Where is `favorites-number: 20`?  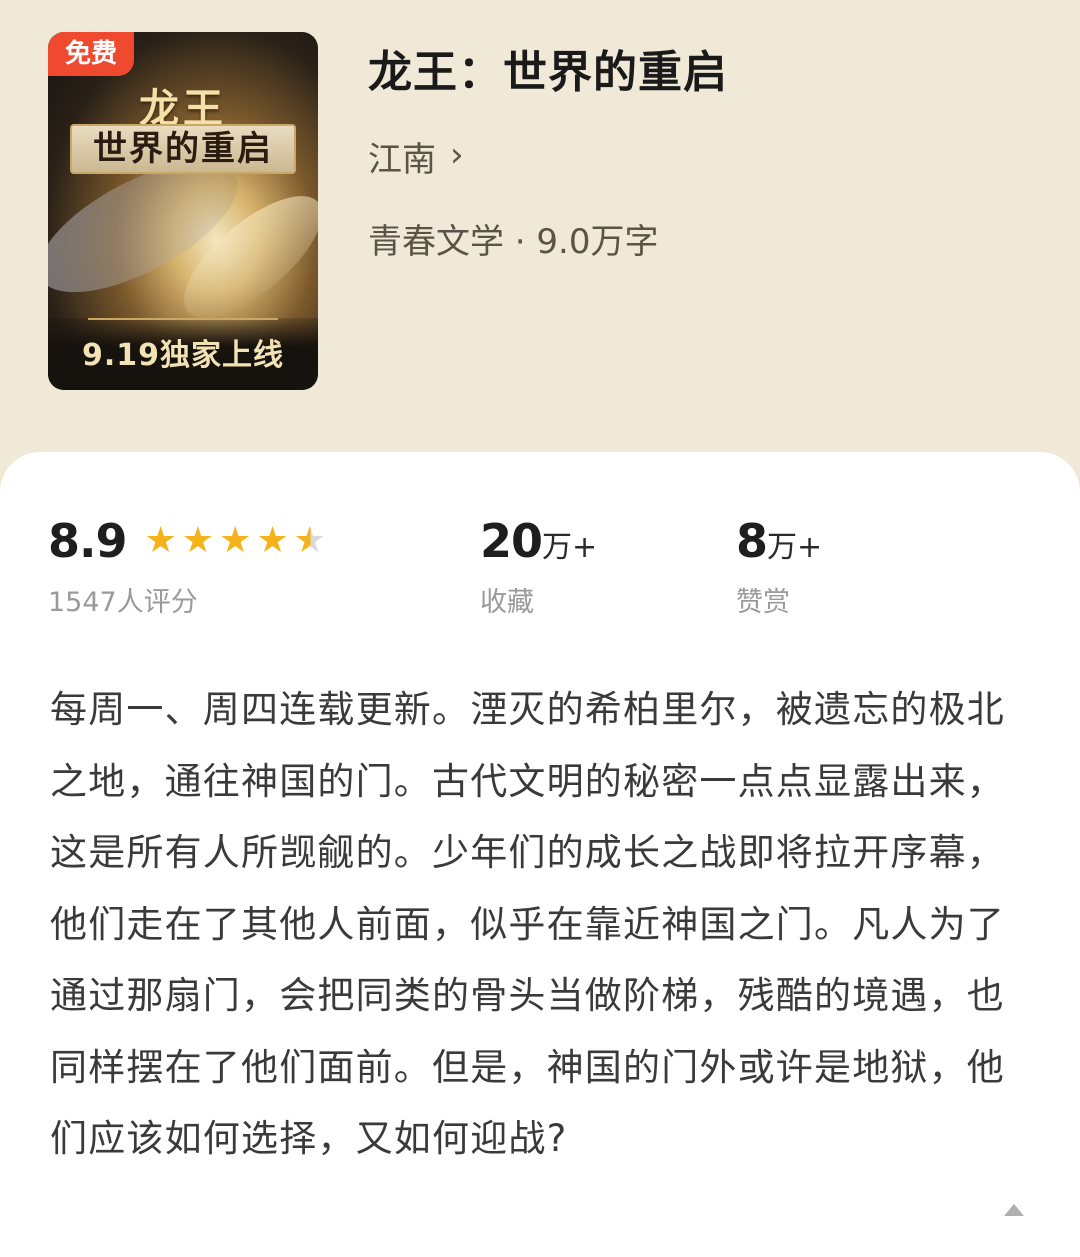
favorites-number: 20 is located at coordinates (511, 541).